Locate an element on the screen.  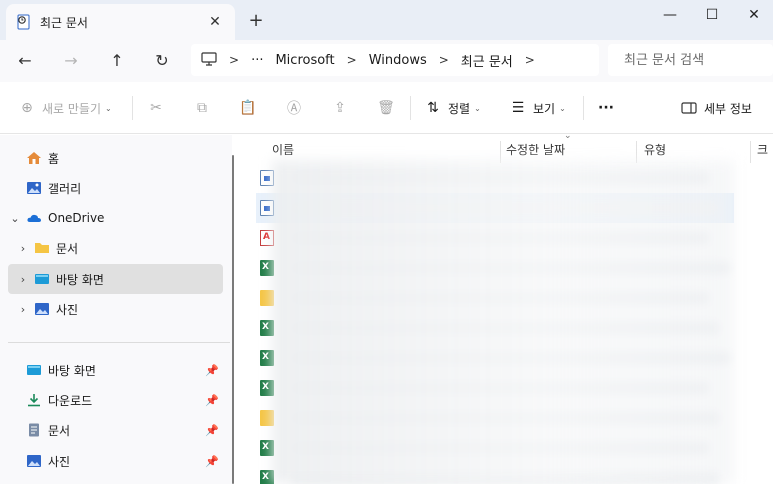
forward-button: → is located at coordinates (71, 61).